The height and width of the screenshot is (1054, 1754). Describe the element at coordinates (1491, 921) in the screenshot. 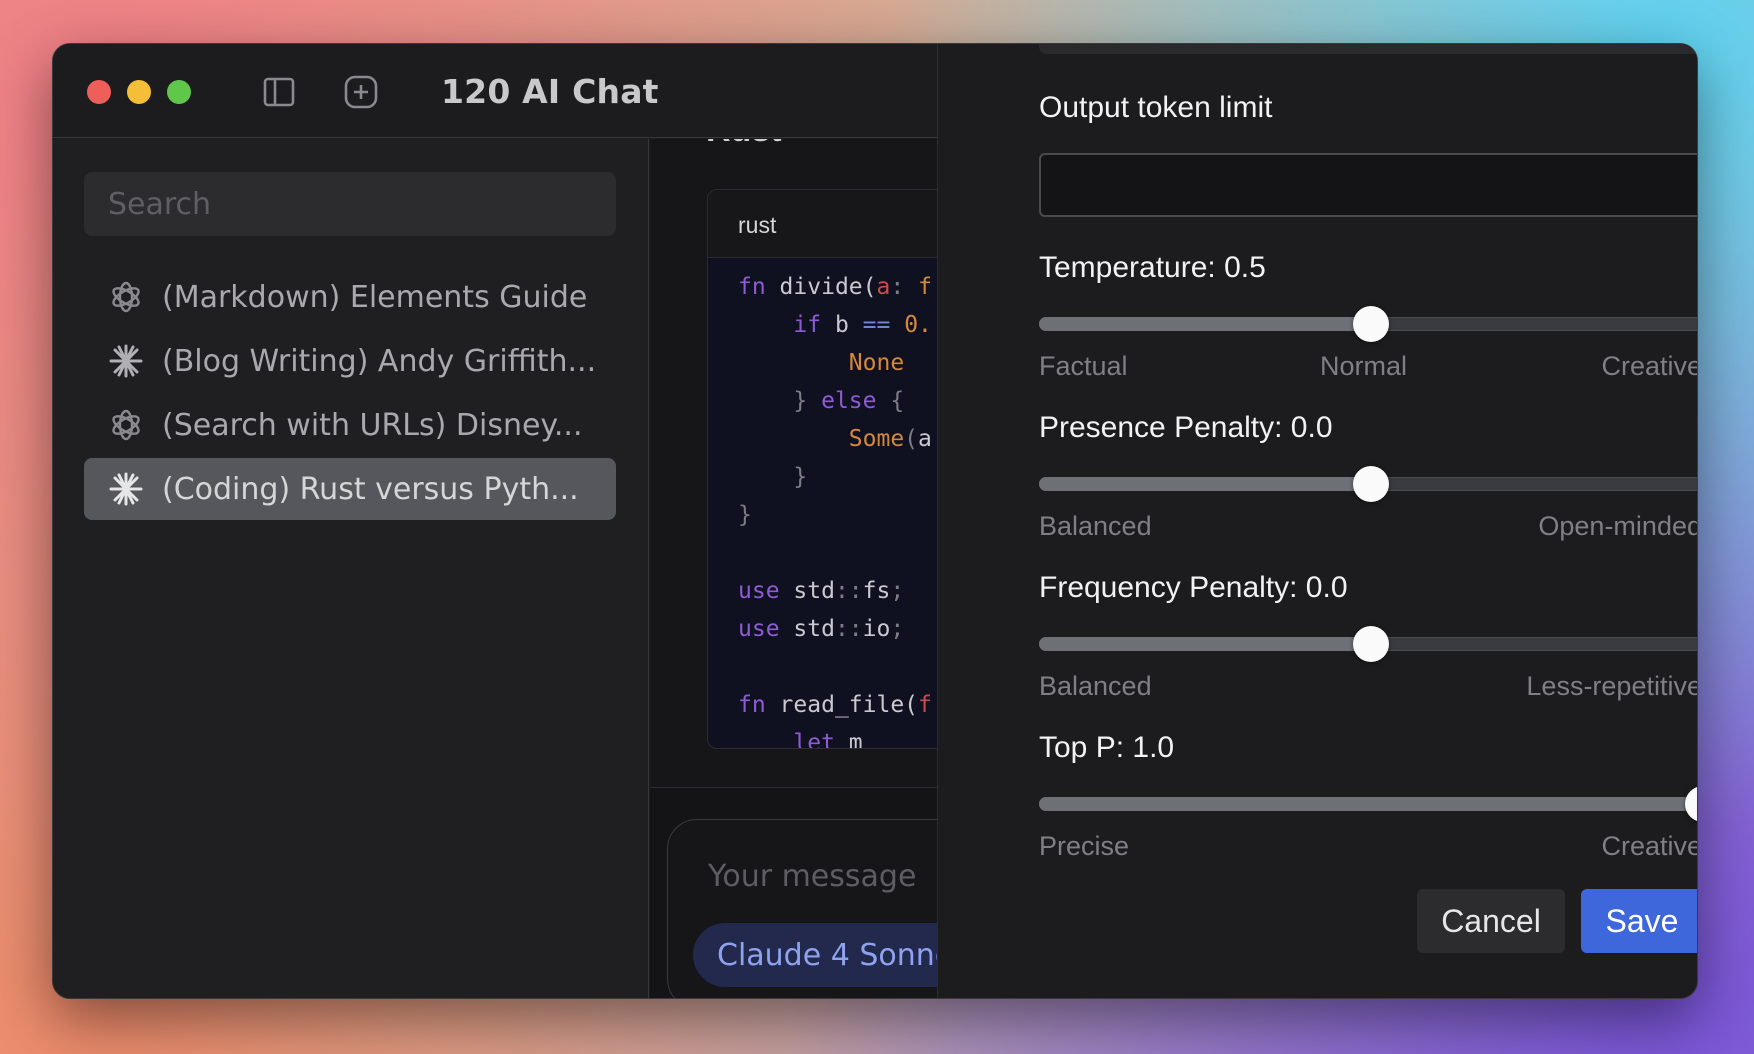

I see `cancel-button: Cancel` at that location.